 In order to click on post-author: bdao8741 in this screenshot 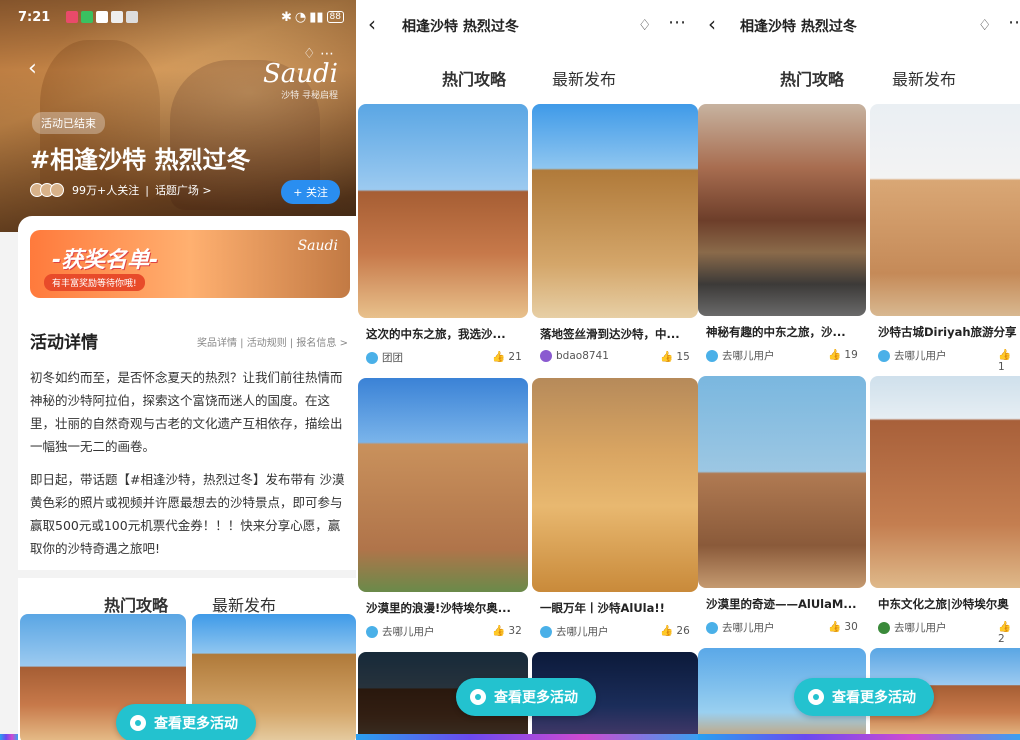, I will do `click(582, 356)`.